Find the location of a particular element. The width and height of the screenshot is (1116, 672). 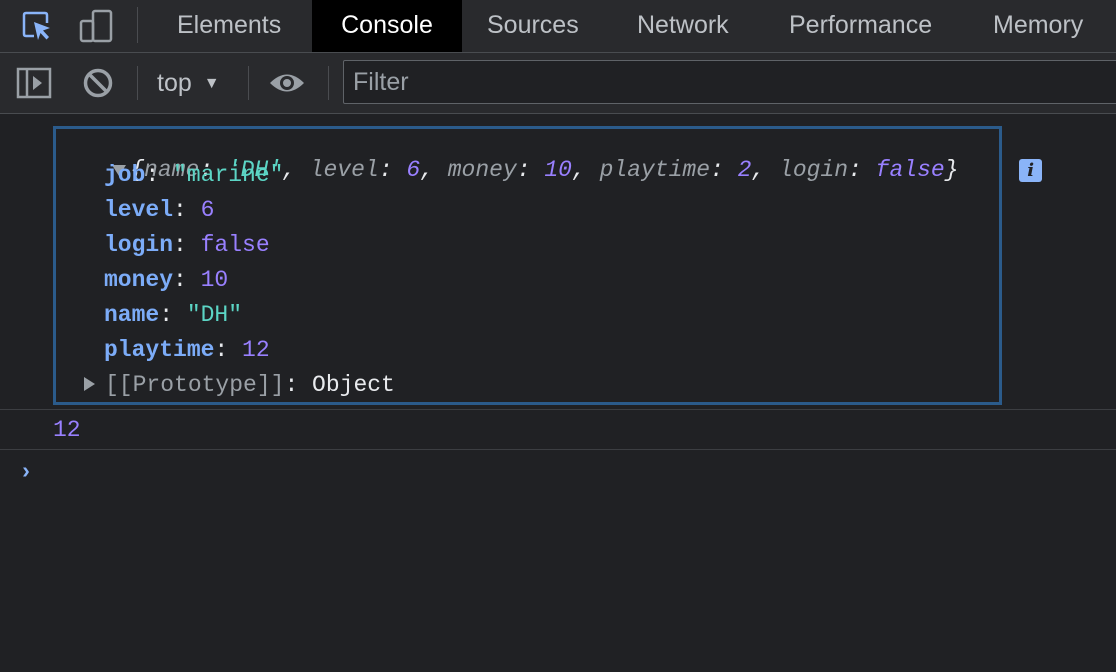

info-icon: i is located at coordinates (1031, 170).